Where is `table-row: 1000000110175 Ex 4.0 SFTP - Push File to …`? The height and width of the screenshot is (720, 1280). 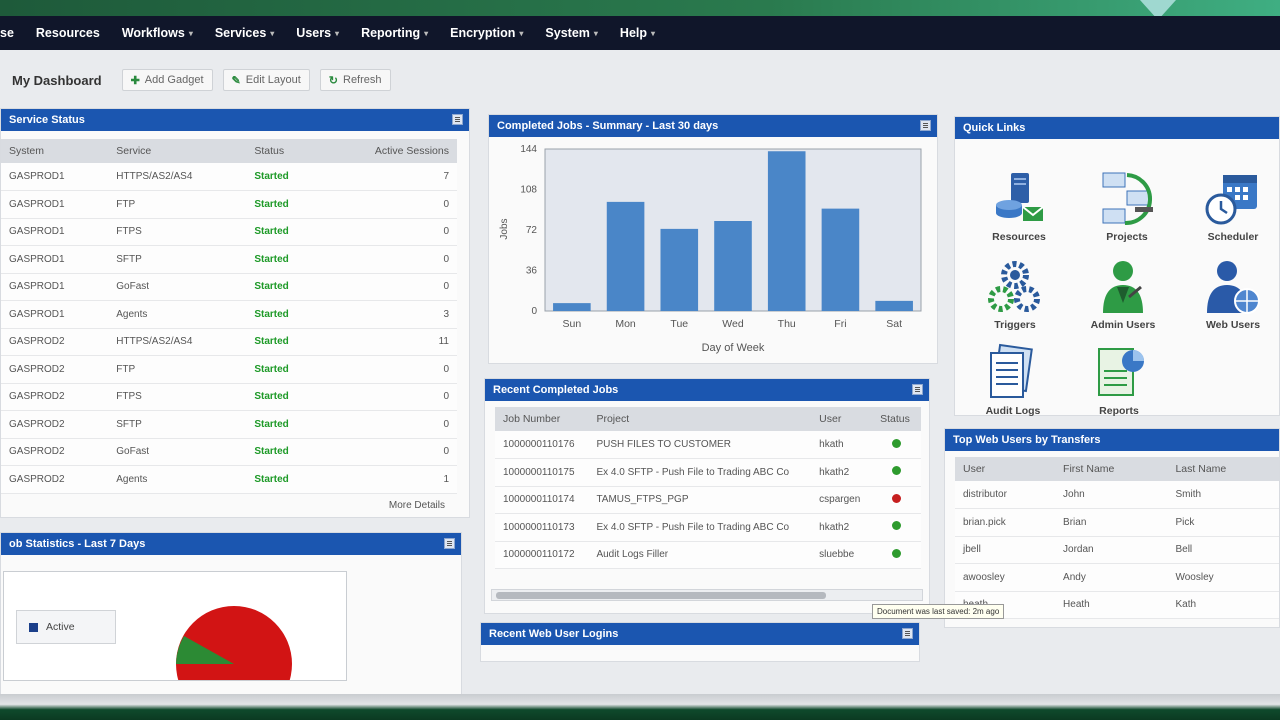
table-row: 1000000110175 Ex 4.0 SFTP - Push File to … is located at coordinates (708, 472).